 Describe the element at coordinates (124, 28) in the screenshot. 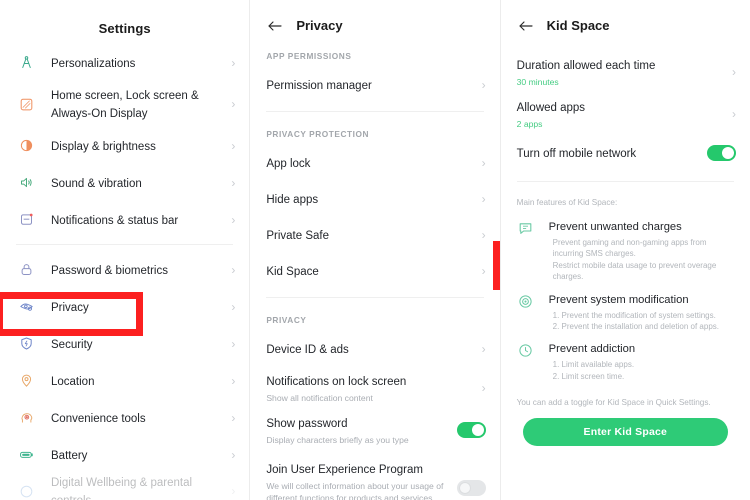

I see `settings-page-title: Settings` at that location.